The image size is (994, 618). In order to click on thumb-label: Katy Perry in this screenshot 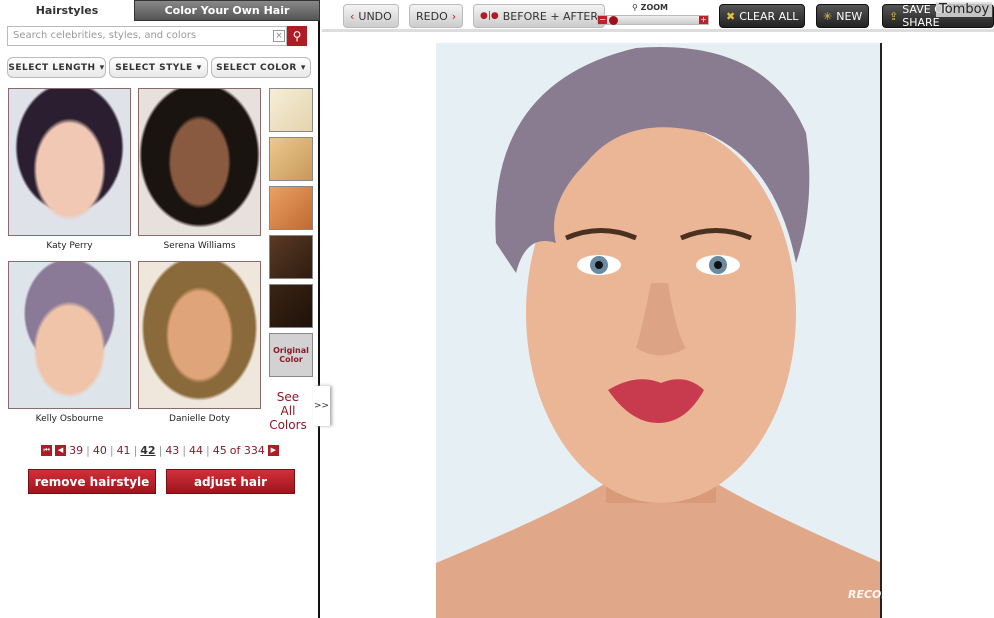, I will do `click(69, 246)`.